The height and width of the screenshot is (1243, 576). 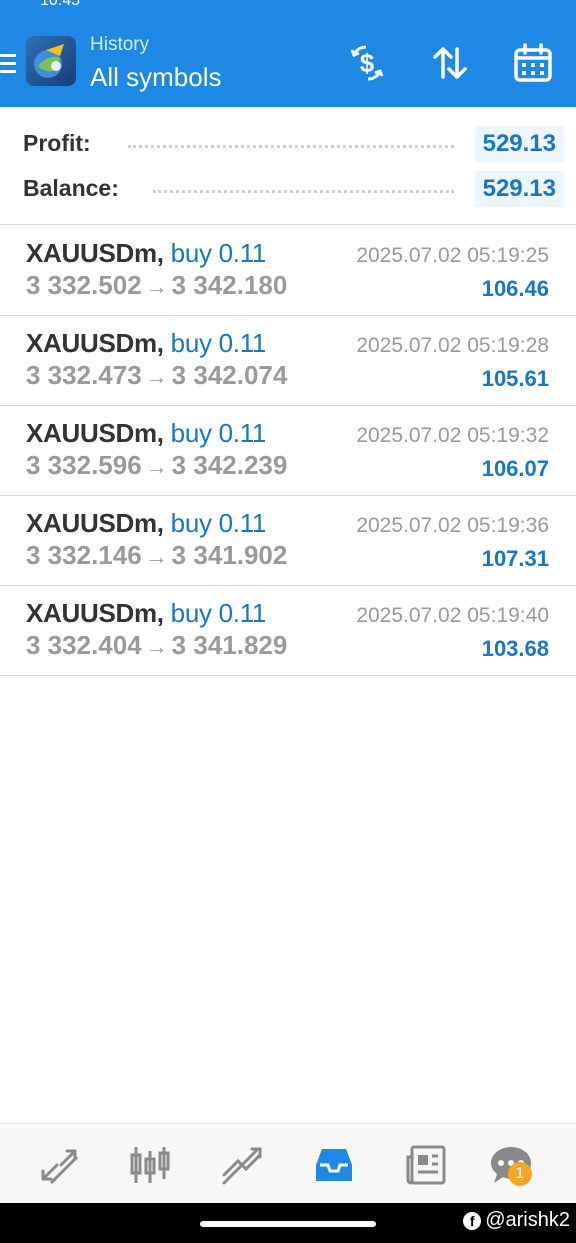 I want to click on close-price: 3 341.829, so click(x=229, y=645).